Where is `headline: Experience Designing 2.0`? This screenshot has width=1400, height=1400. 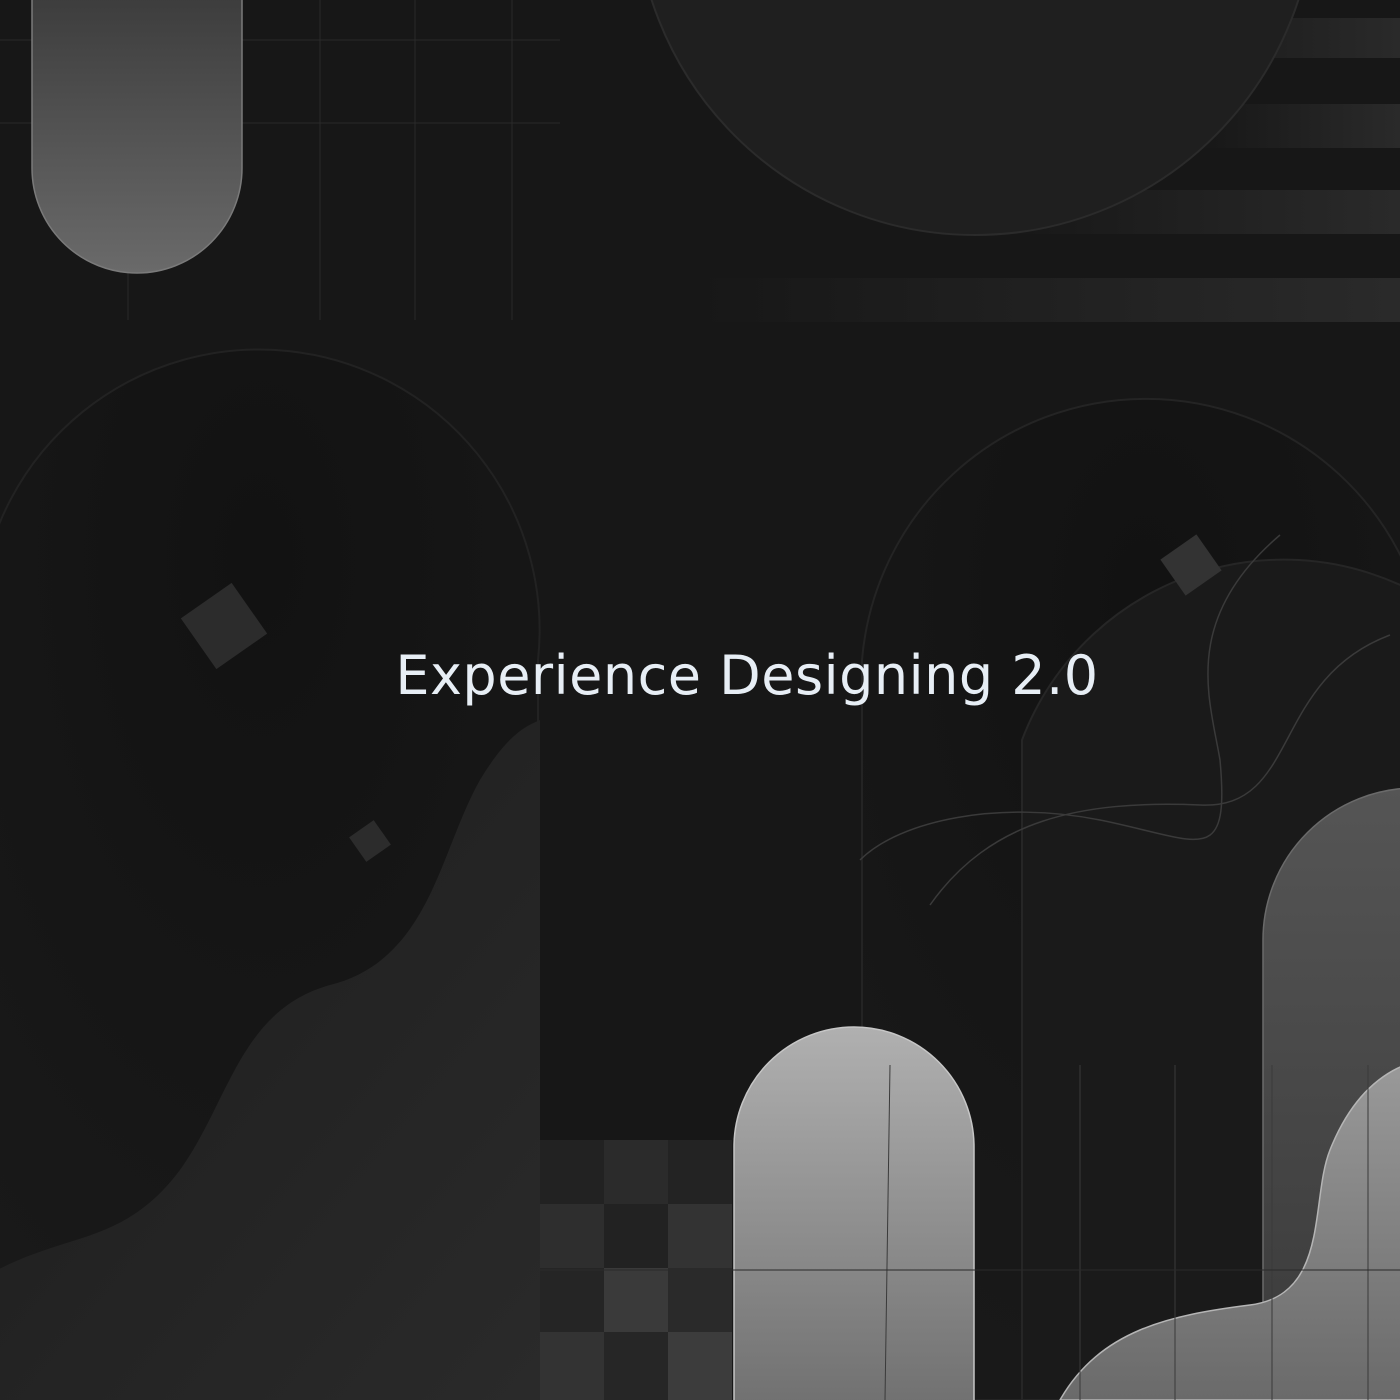 headline: Experience Designing 2.0 is located at coordinates (747, 675).